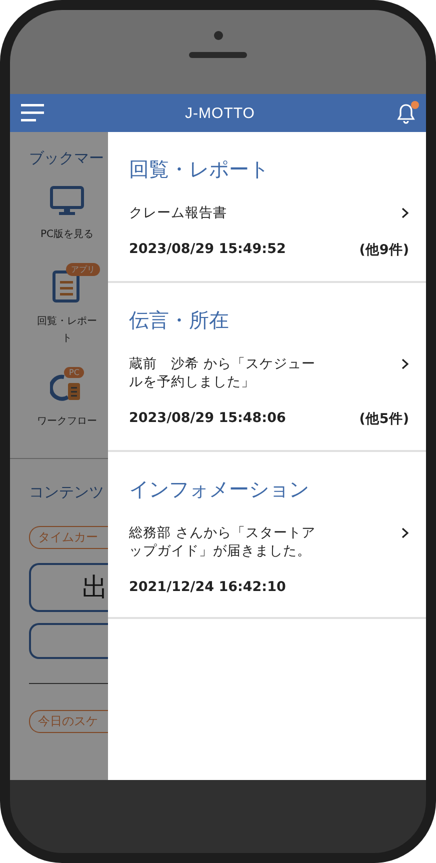 Image resolution: width=436 pixels, height=863 pixels. What do you see at coordinates (223, 373) in the screenshot?
I see `message-link: 蔵前 沙希 から「スケジュールを予約しました」` at bounding box center [223, 373].